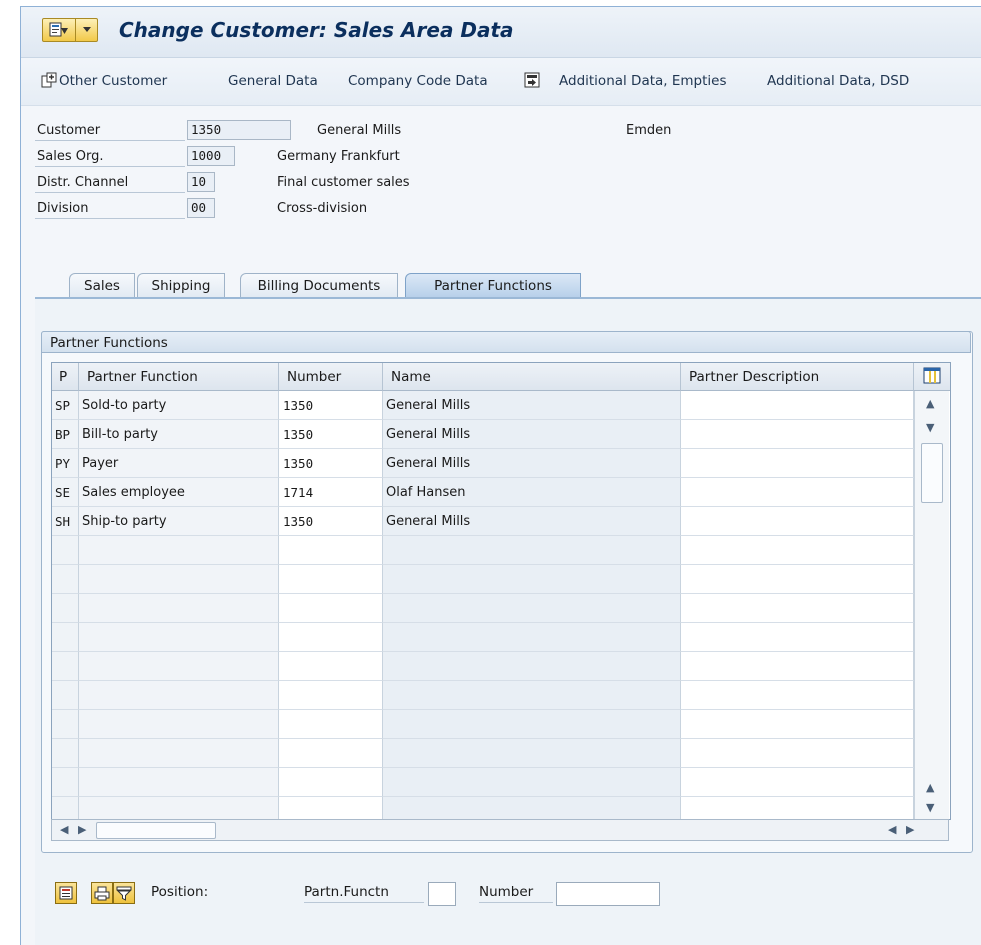  What do you see at coordinates (181, 285) in the screenshot?
I see `tab-shipping: Shipping` at bounding box center [181, 285].